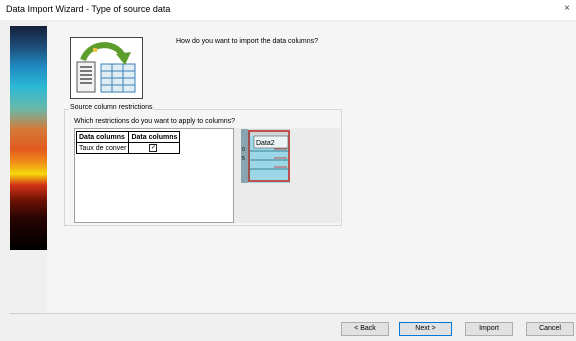 This screenshot has width=576, height=341. Describe the element at coordinates (265, 156) in the screenshot. I see `column-preview-image: Data2 0 5` at that location.